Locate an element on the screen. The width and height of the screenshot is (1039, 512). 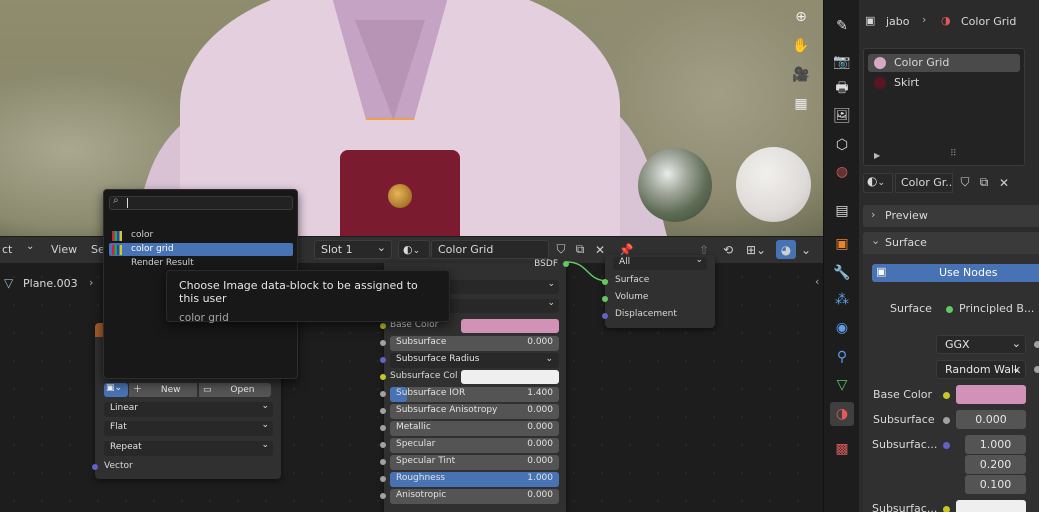
input-dropdown: Subsurface Radius ⌄ is located at coordinates (474, 360).